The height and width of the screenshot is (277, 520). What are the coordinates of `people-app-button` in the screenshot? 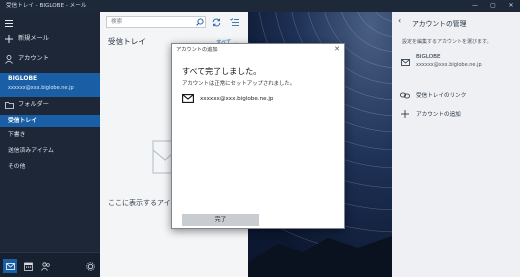 It's located at (46, 266).